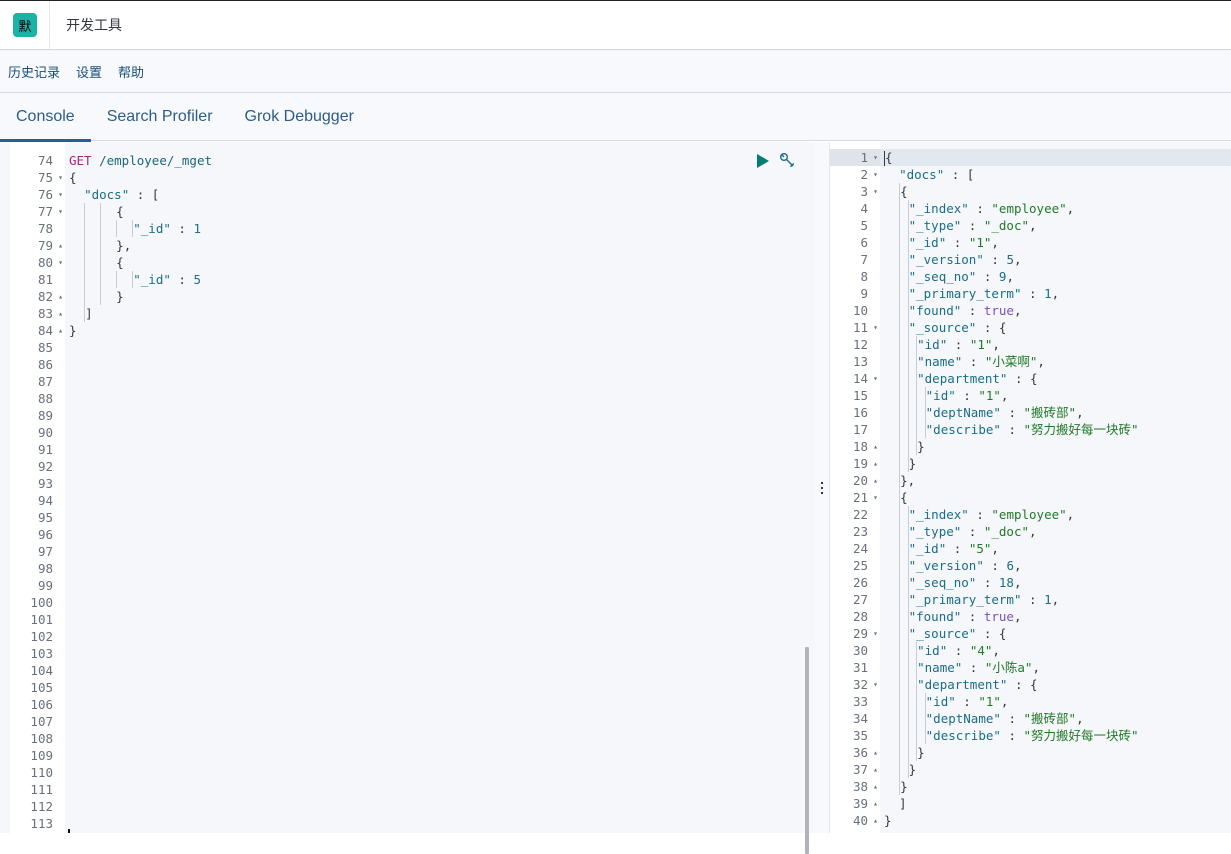 The width and height of the screenshot is (1231, 854). What do you see at coordinates (1029, 514) in the screenshot?
I see `token-str: "employee"` at bounding box center [1029, 514].